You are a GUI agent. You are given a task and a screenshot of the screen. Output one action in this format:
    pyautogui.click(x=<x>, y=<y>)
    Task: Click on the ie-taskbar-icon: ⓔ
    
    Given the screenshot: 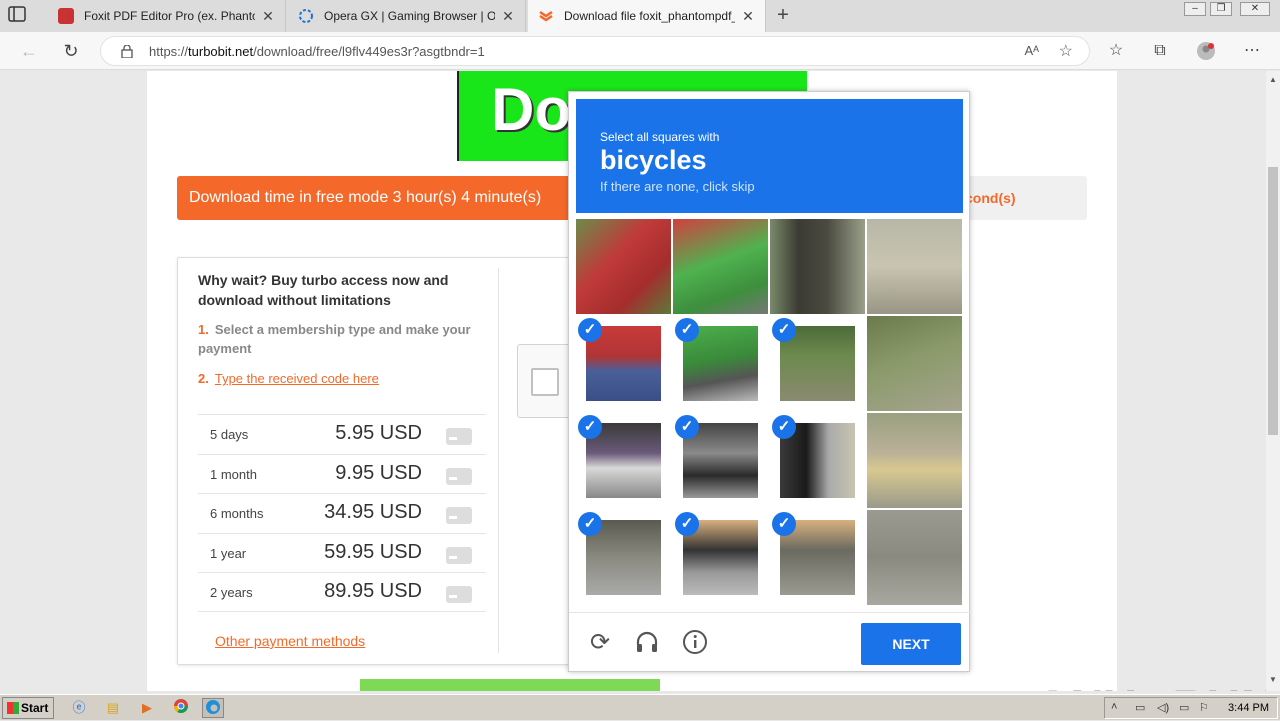 What is the action you would take?
    pyautogui.click(x=79, y=708)
    